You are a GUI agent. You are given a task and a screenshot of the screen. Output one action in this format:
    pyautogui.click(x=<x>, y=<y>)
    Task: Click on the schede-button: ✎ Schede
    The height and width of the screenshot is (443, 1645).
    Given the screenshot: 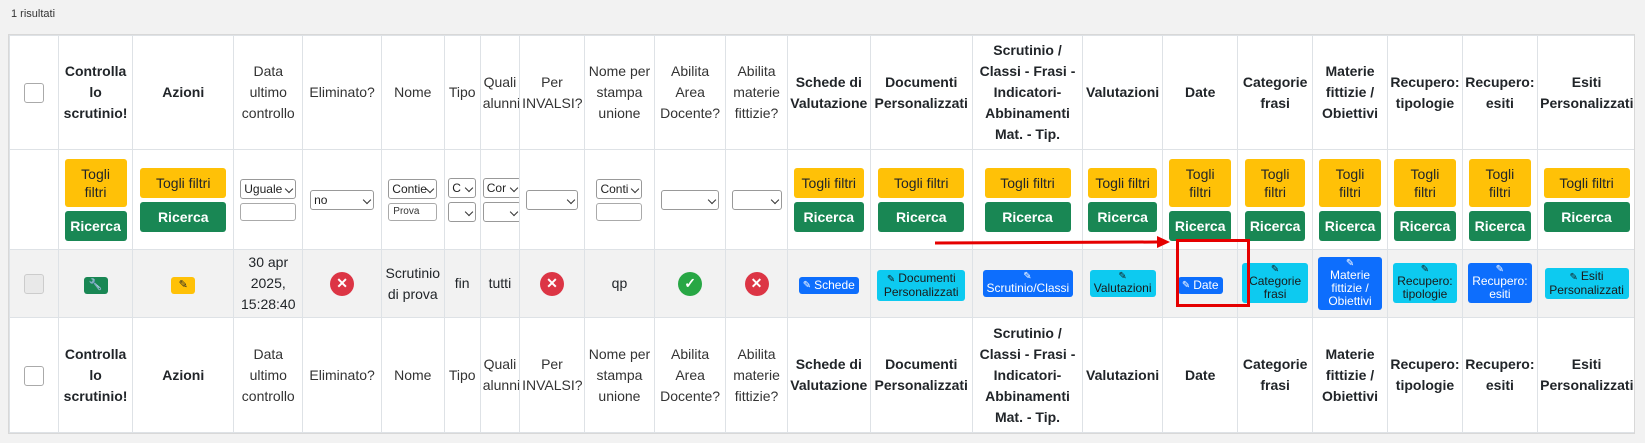 What is the action you would take?
    pyautogui.click(x=828, y=285)
    